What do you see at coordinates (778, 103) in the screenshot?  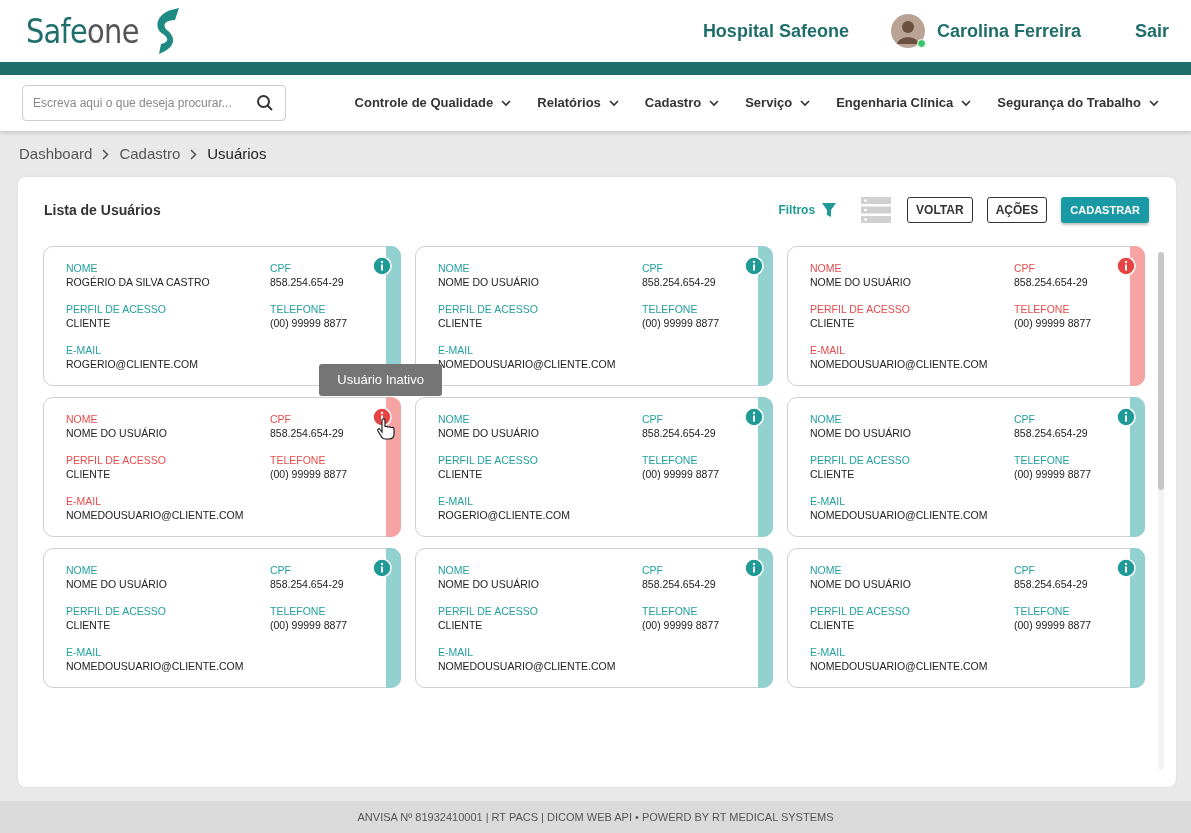 I see `menu-item: Serviço` at bounding box center [778, 103].